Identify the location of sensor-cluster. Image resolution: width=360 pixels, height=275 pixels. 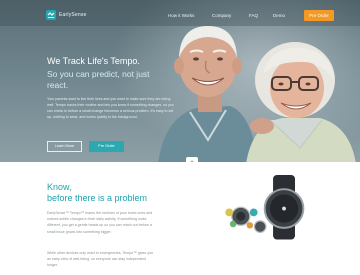
(246, 220).